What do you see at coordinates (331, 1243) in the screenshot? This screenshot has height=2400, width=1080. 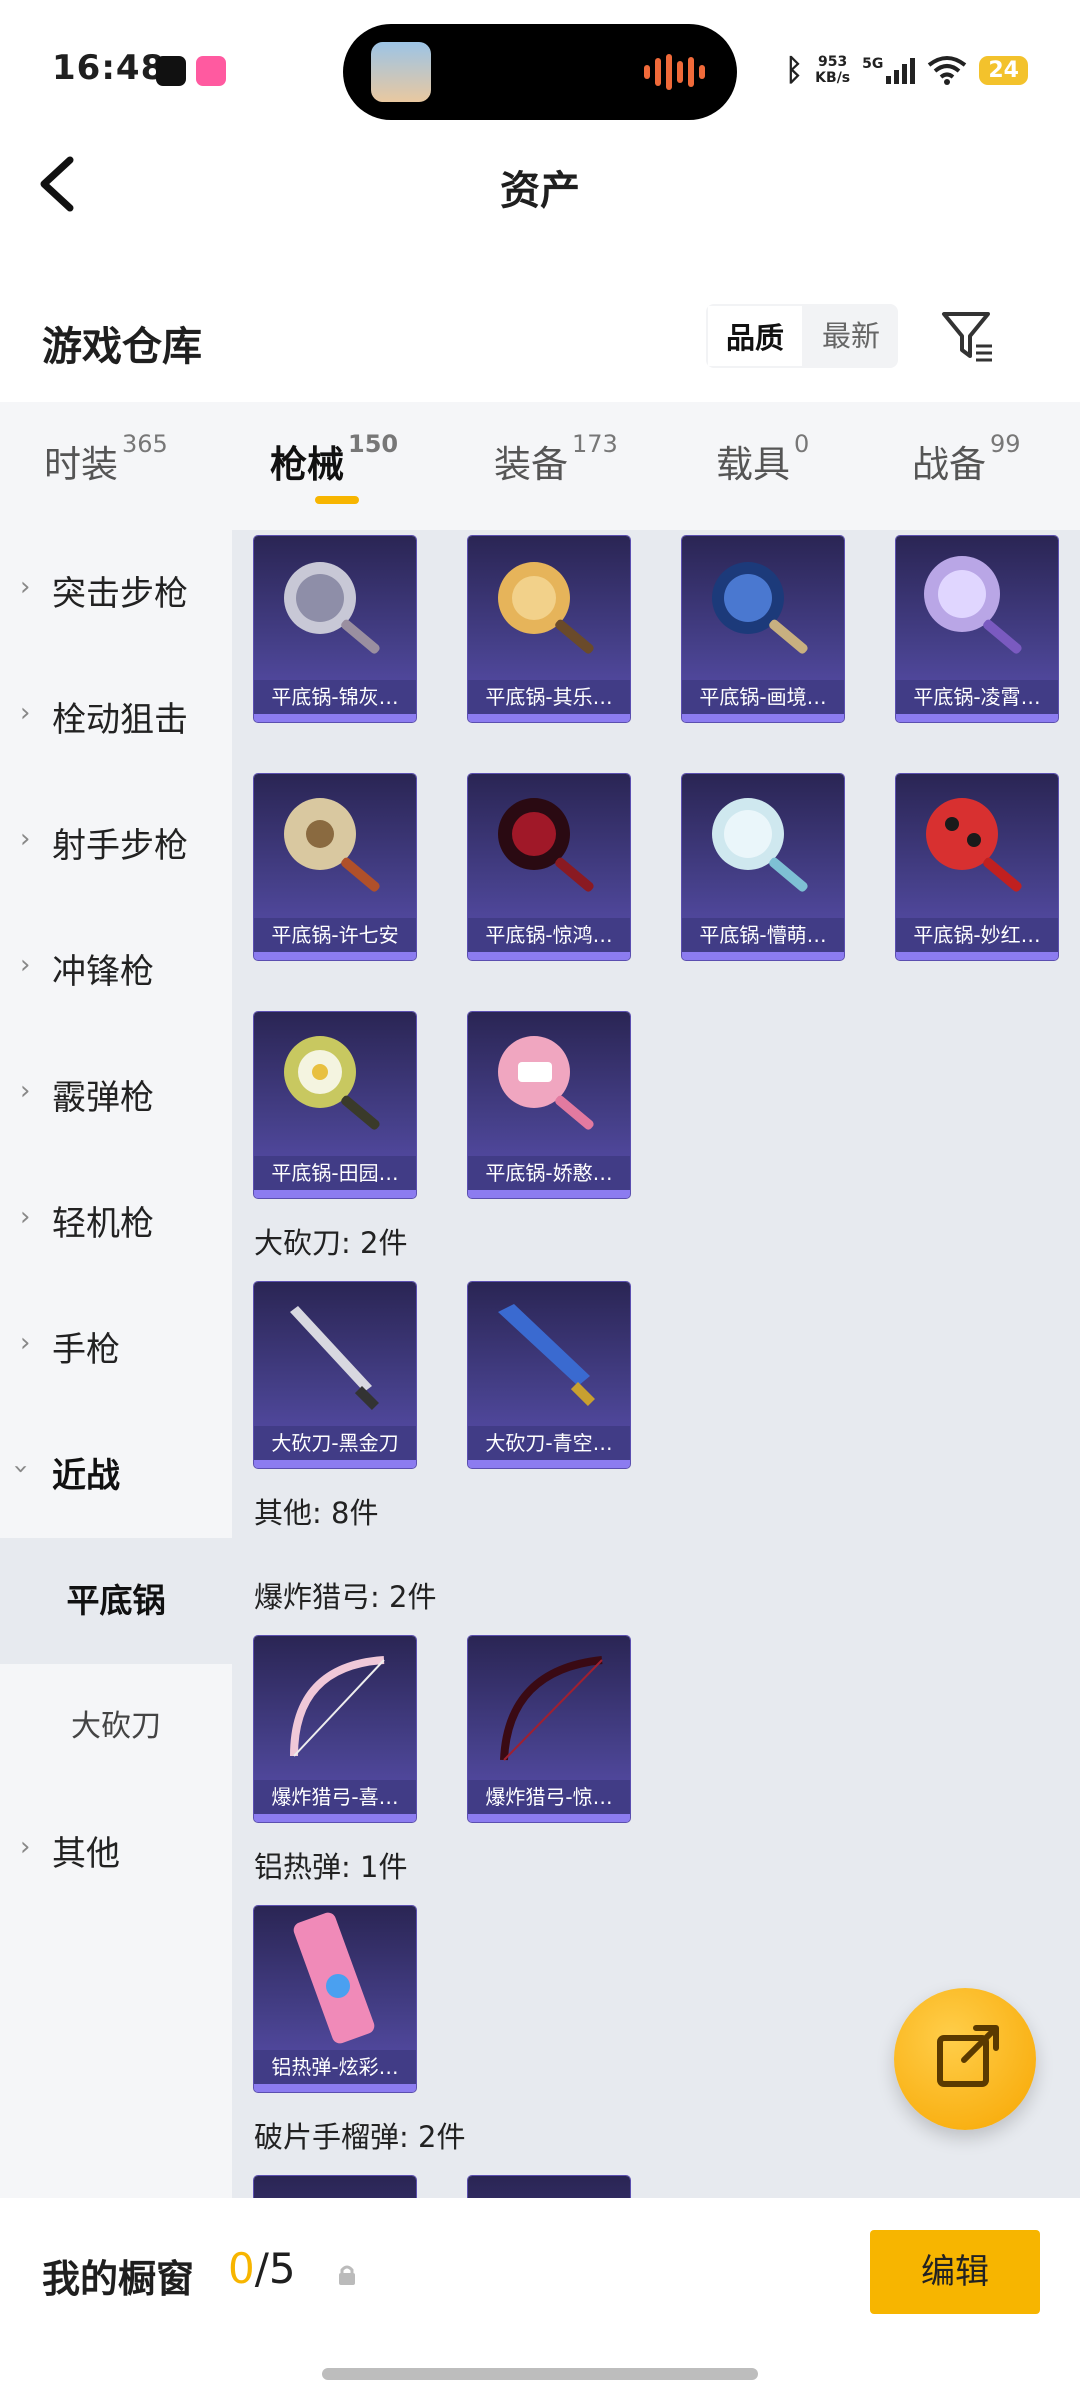 I see `group-label-machete: 大砍刀: 2件` at bounding box center [331, 1243].